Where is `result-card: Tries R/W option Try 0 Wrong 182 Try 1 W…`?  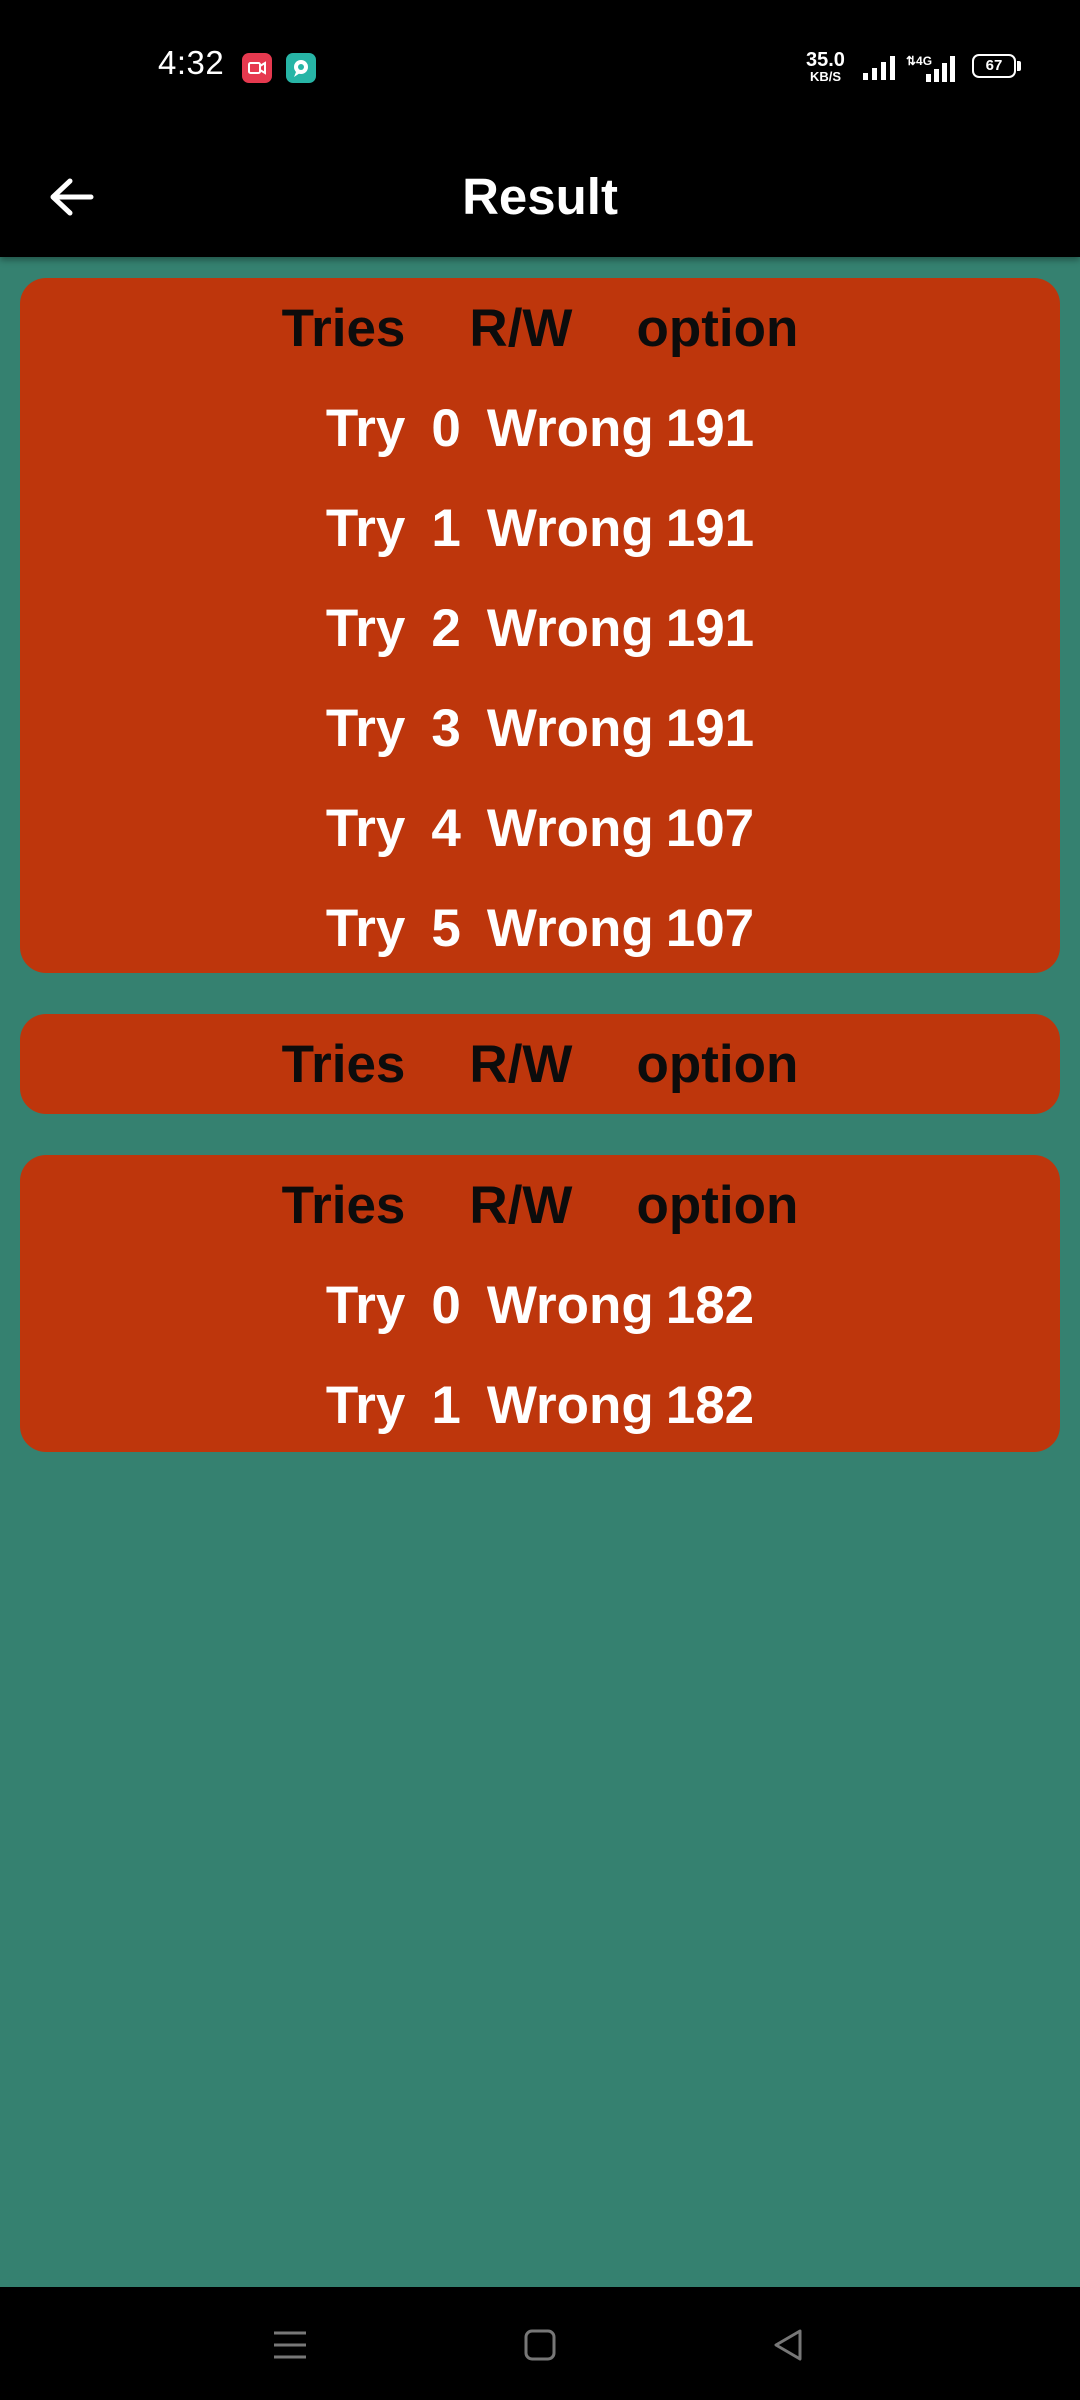
result-card: Tries R/W option Try 0 Wrong 182 Try 1 W… is located at coordinates (540, 1303).